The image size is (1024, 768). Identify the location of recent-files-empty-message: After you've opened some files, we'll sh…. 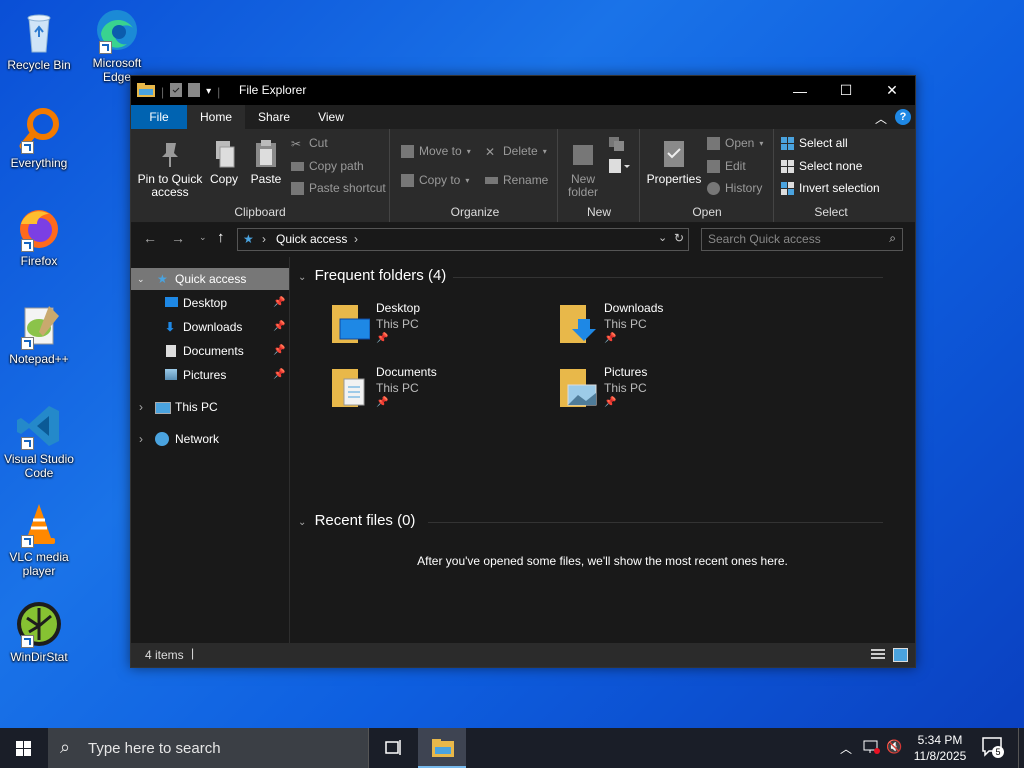
(602, 561).